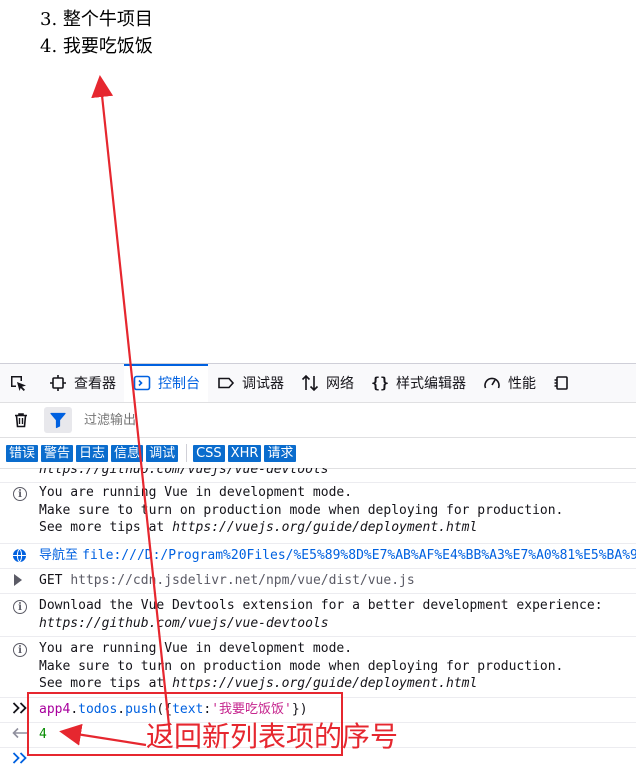 The width and height of the screenshot is (636, 768). I want to click on tab-label: 样式编辑器, so click(431, 384).